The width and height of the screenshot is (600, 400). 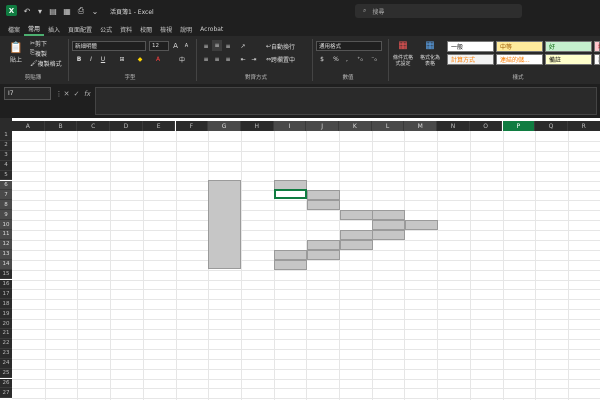 What do you see at coordinates (6, 175) in the screenshot?
I see `row-header-5: 5` at bounding box center [6, 175].